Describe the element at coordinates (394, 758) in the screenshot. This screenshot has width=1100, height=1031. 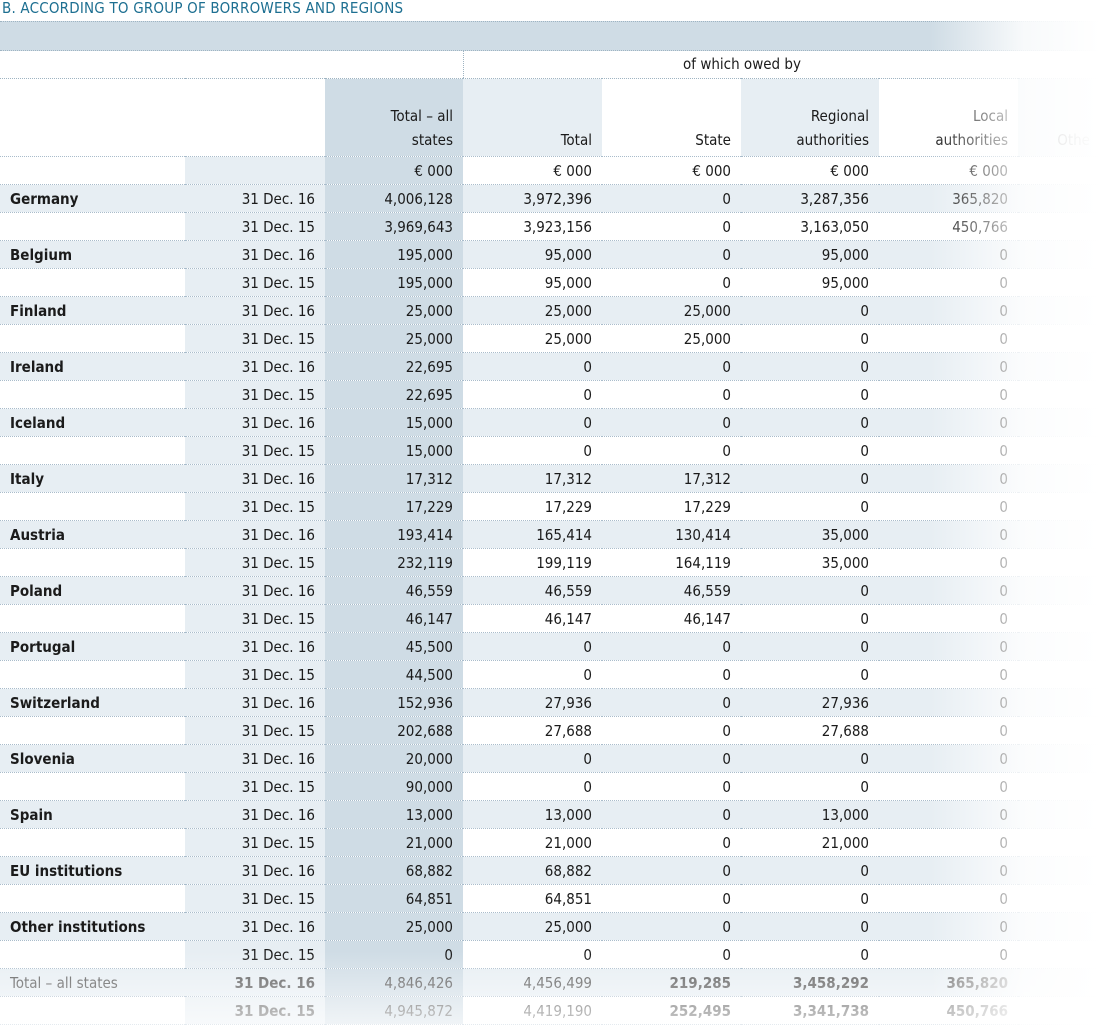
I see `value-cell: 20,000` at that location.